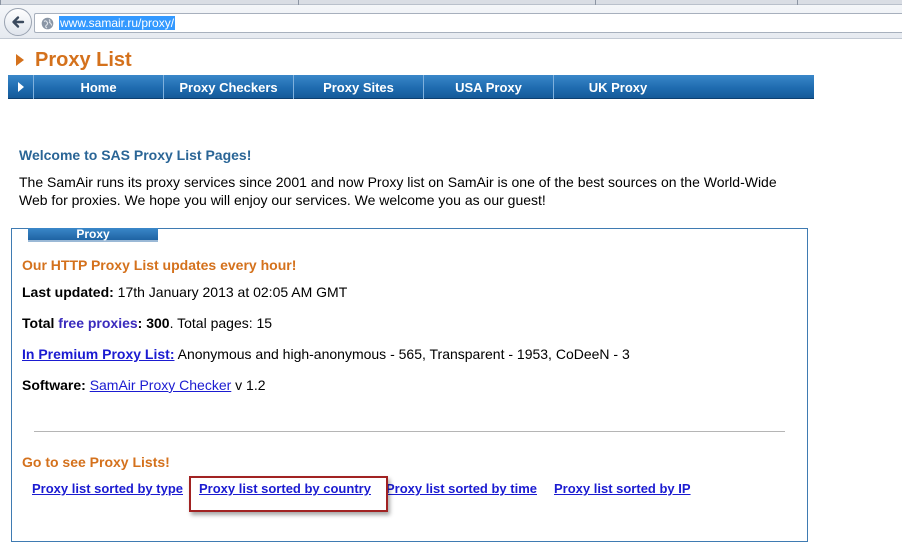 The height and width of the screenshot is (552, 902). I want to click on software-version: v 1.2, so click(248, 385).